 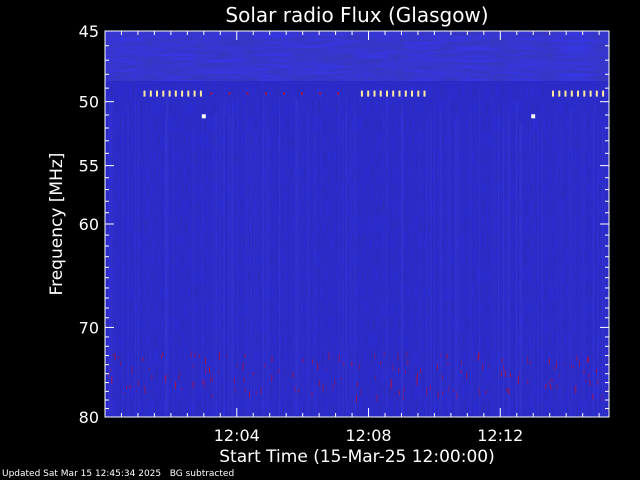 What do you see at coordinates (82, 474) in the screenshot?
I see `footer-updated: Updated Sat Mar 15 12:45:34 2025` at bounding box center [82, 474].